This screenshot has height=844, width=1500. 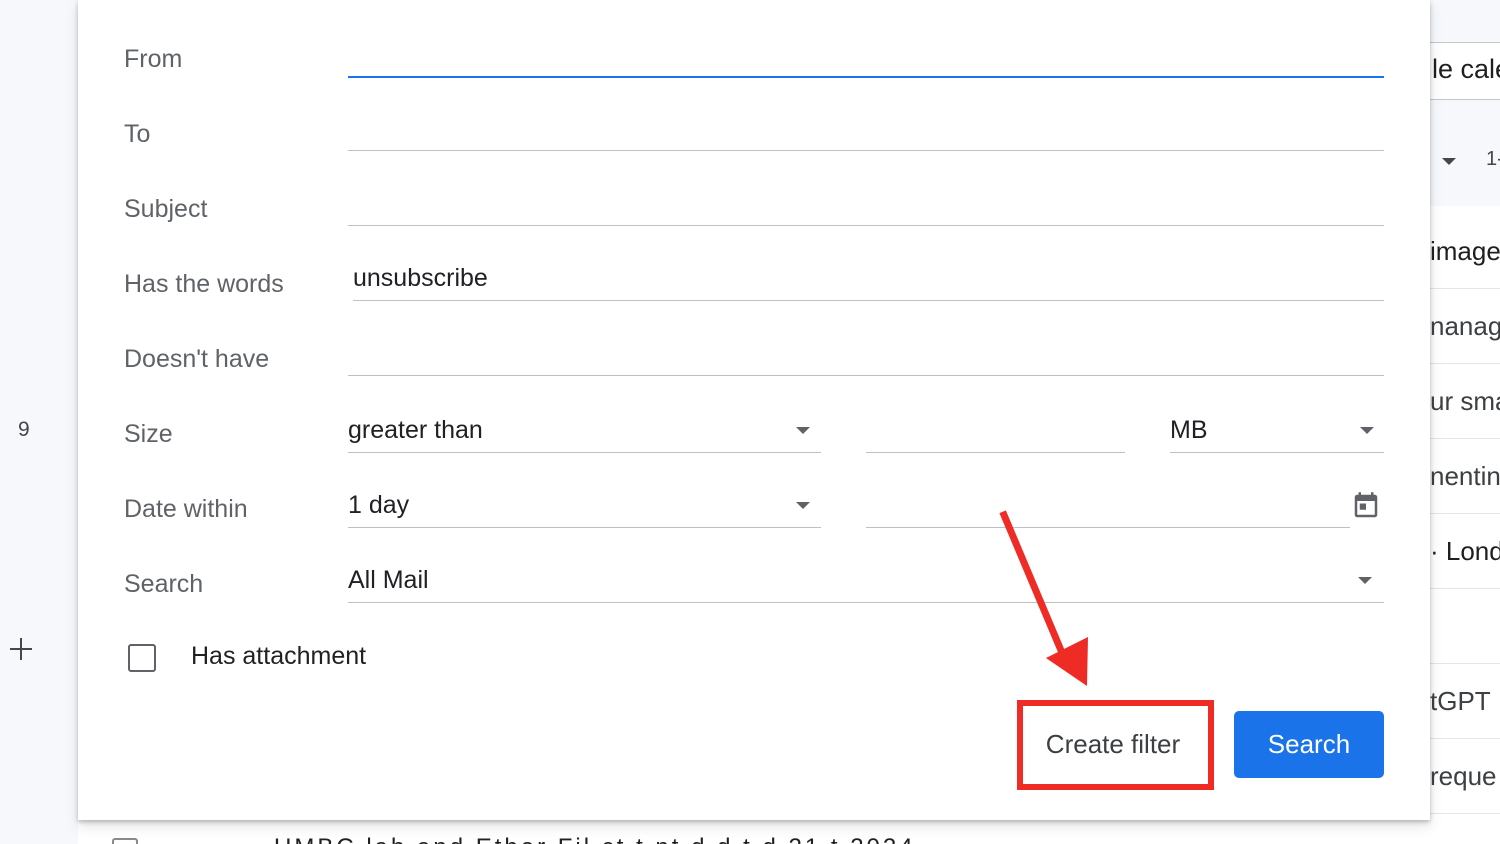 I want to click on to-label: To, so click(x=137, y=134).